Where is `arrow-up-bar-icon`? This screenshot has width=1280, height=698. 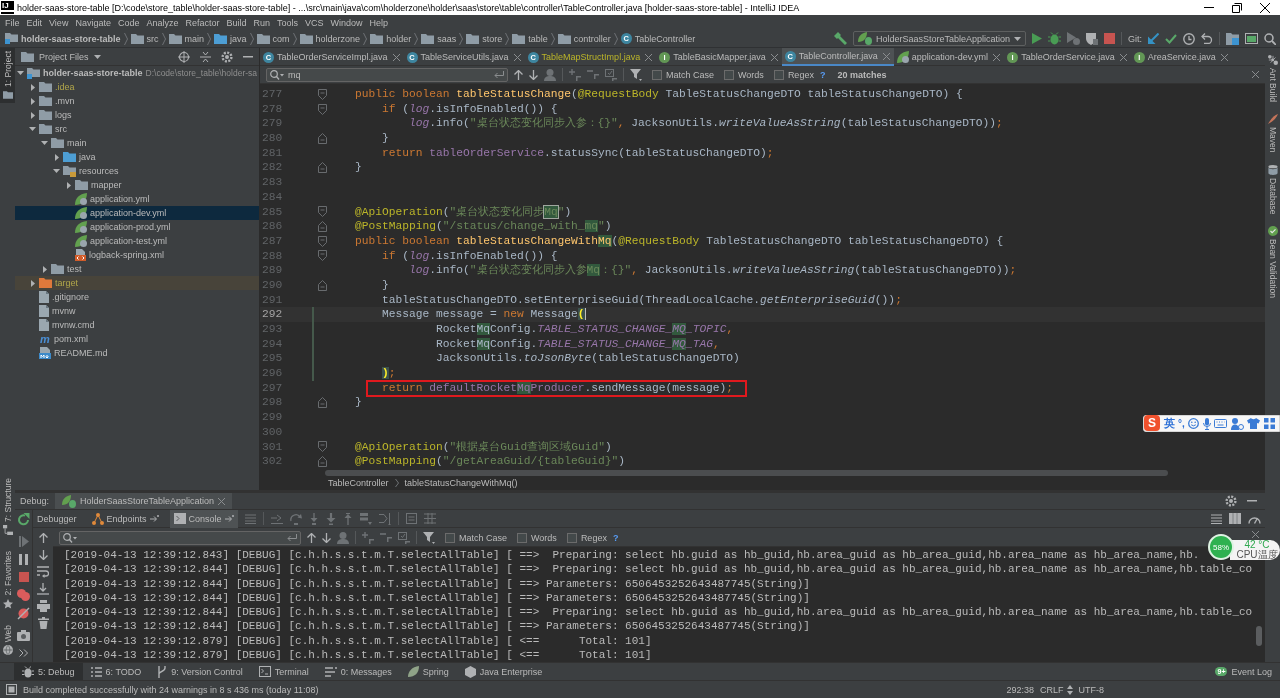 arrow-up-bar-icon is located at coordinates (347, 518).